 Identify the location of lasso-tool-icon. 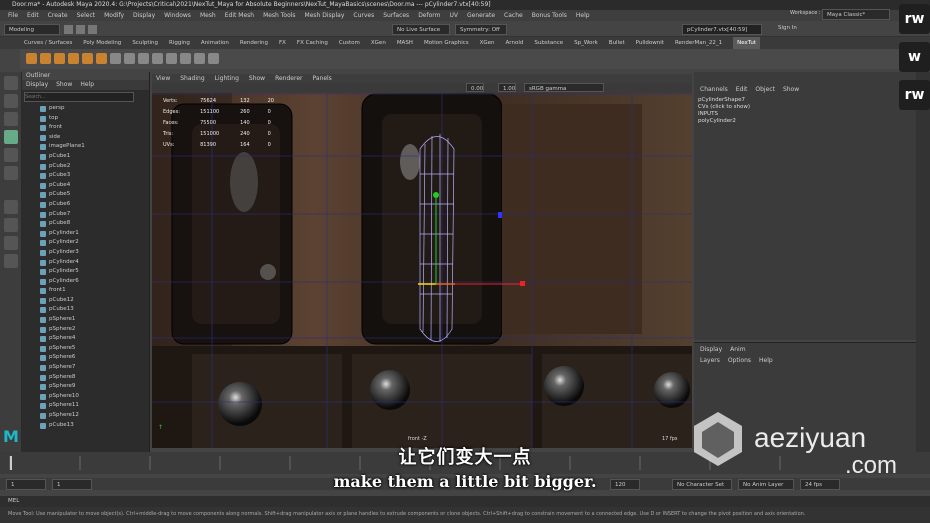
(11, 101).